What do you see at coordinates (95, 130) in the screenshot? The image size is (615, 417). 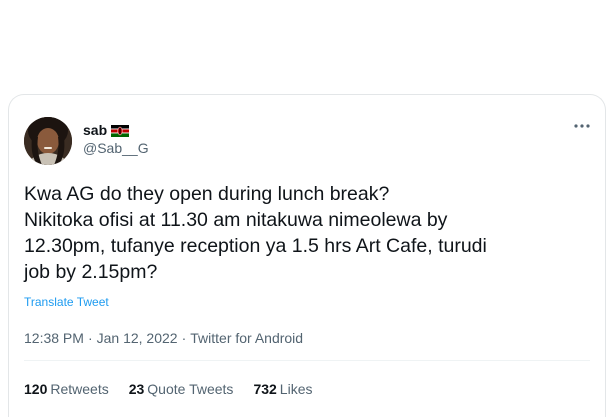 I see `author-name: sab` at bounding box center [95, 130].